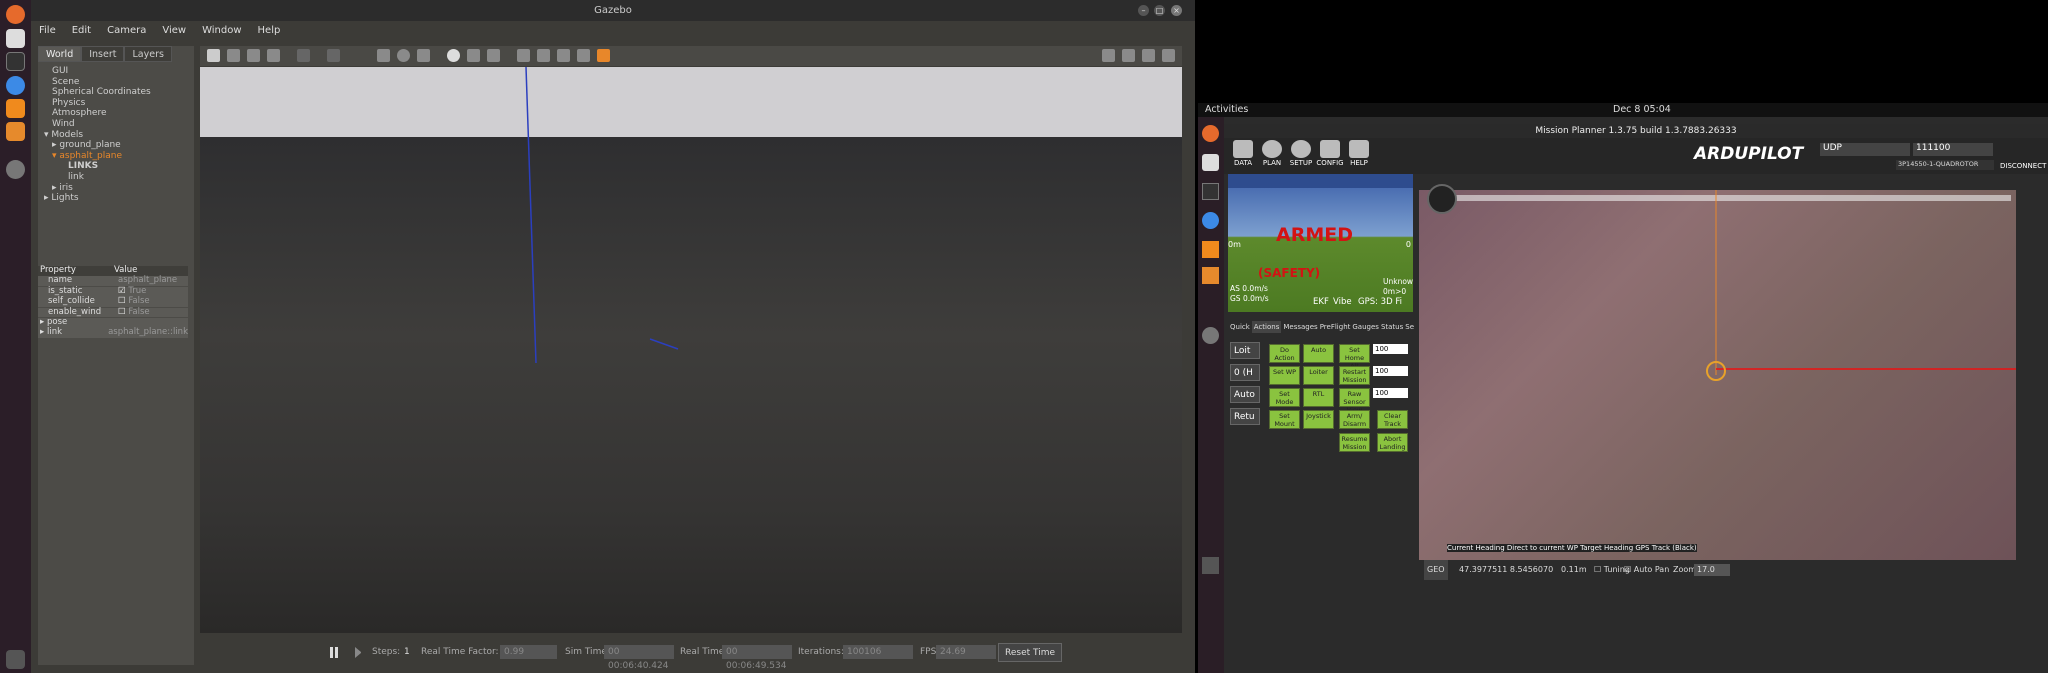  I want to click on compass-icon, so click(1442, 199).